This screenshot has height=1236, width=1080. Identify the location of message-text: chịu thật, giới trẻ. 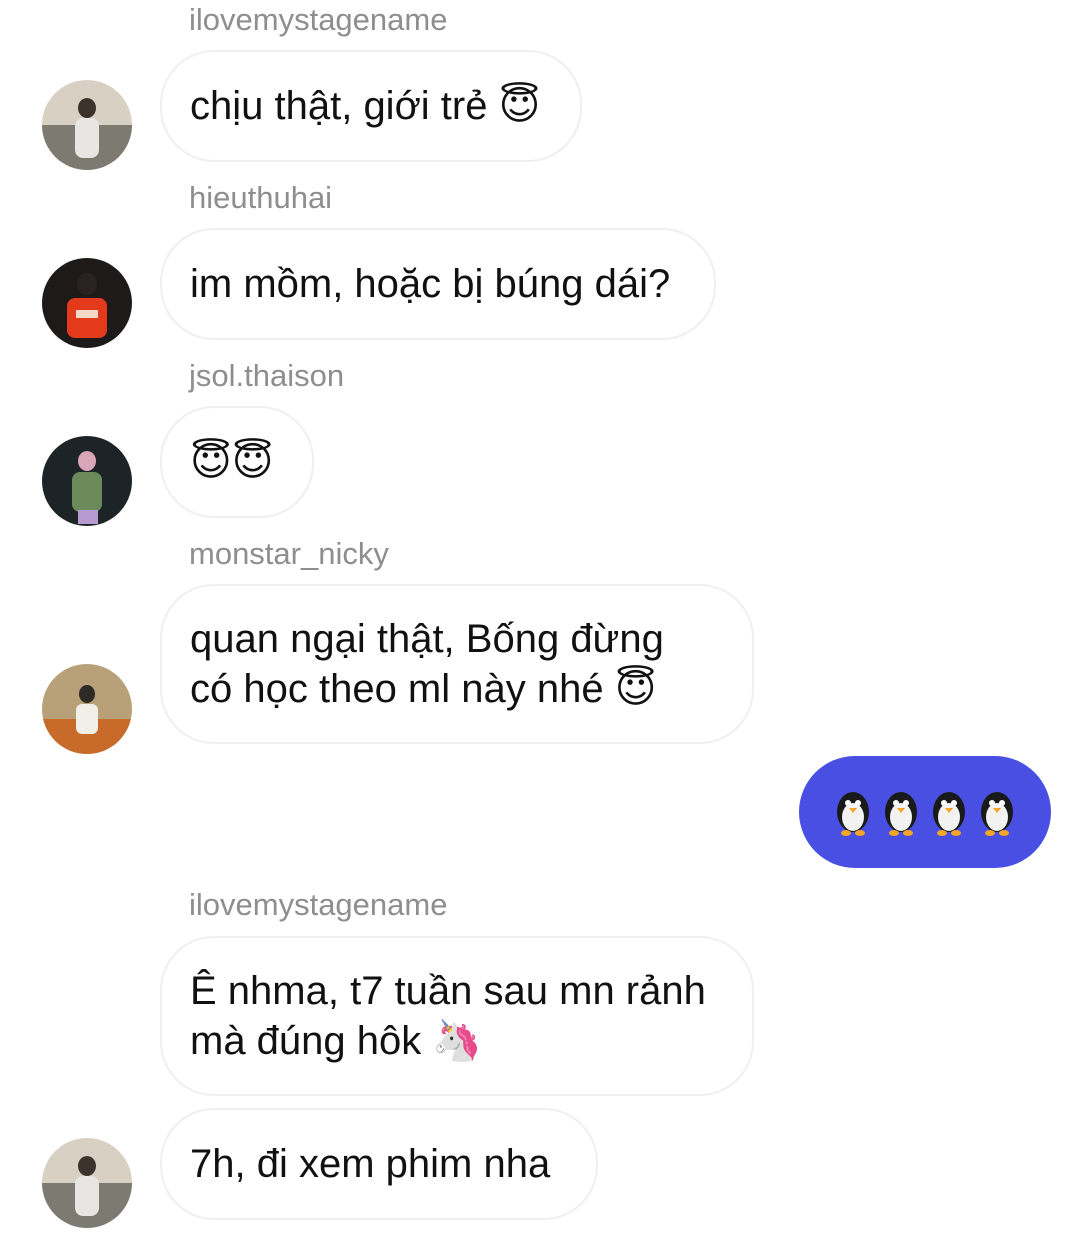
(339, 106).